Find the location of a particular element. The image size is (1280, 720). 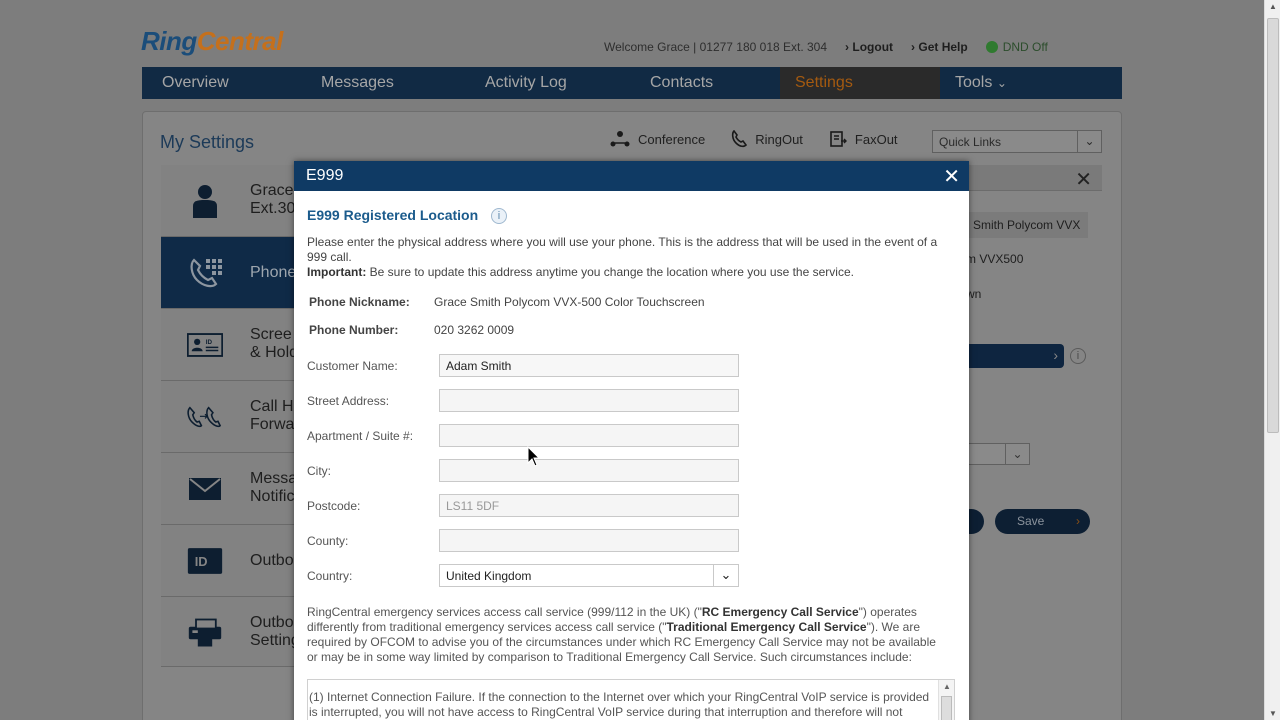

quick-actions: Conference RingOut FaxOut is located at coordinates (754, 139).